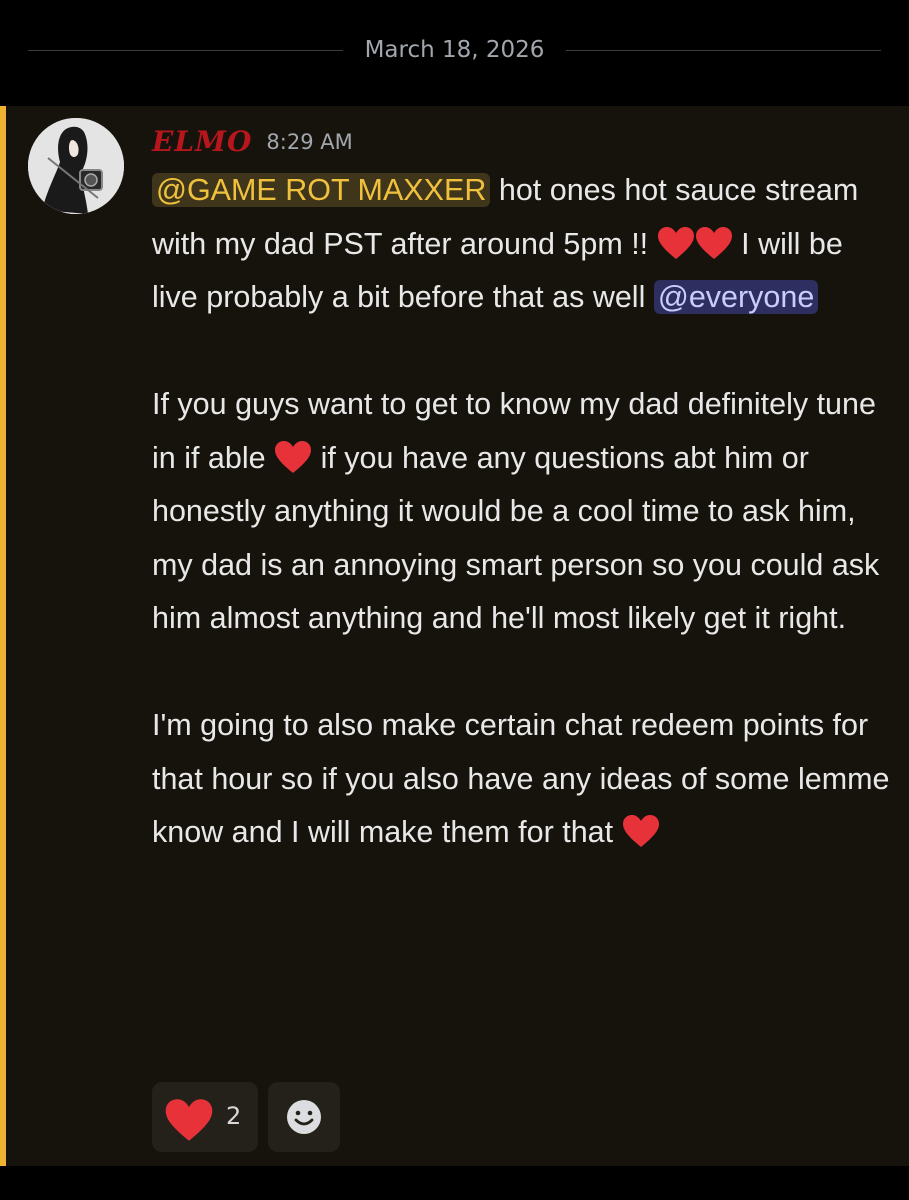  What do you see at coordinates (723, 50) in the screenshot?
I see `divider-line-right` at bounding box center [723, 50].